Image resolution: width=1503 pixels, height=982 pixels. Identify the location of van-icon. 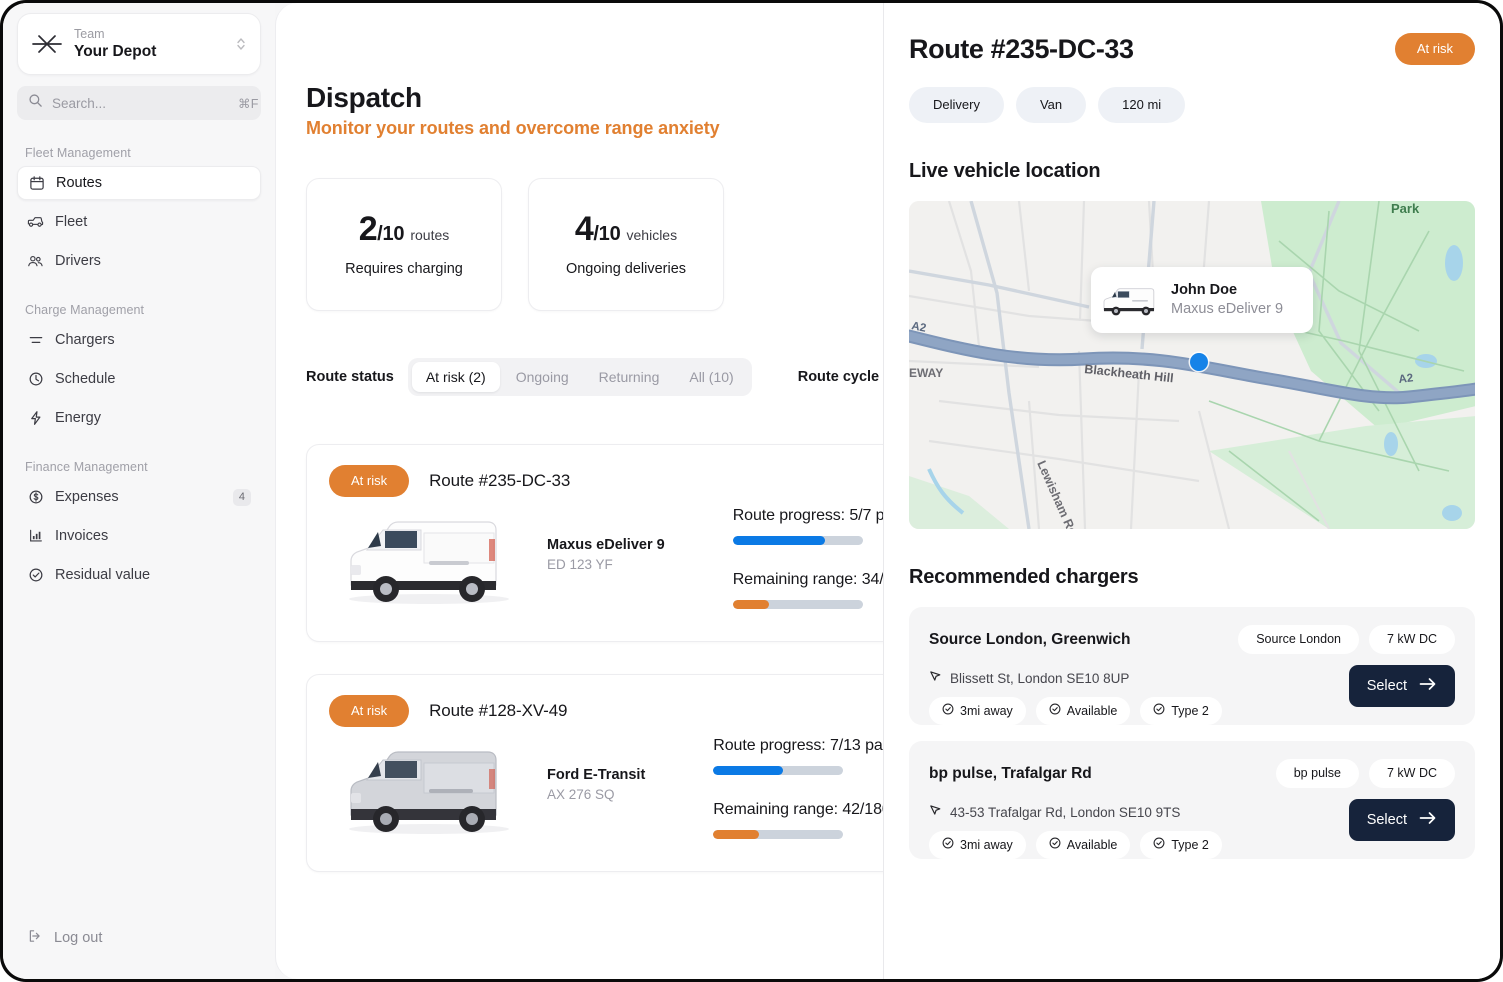
(35, 222).